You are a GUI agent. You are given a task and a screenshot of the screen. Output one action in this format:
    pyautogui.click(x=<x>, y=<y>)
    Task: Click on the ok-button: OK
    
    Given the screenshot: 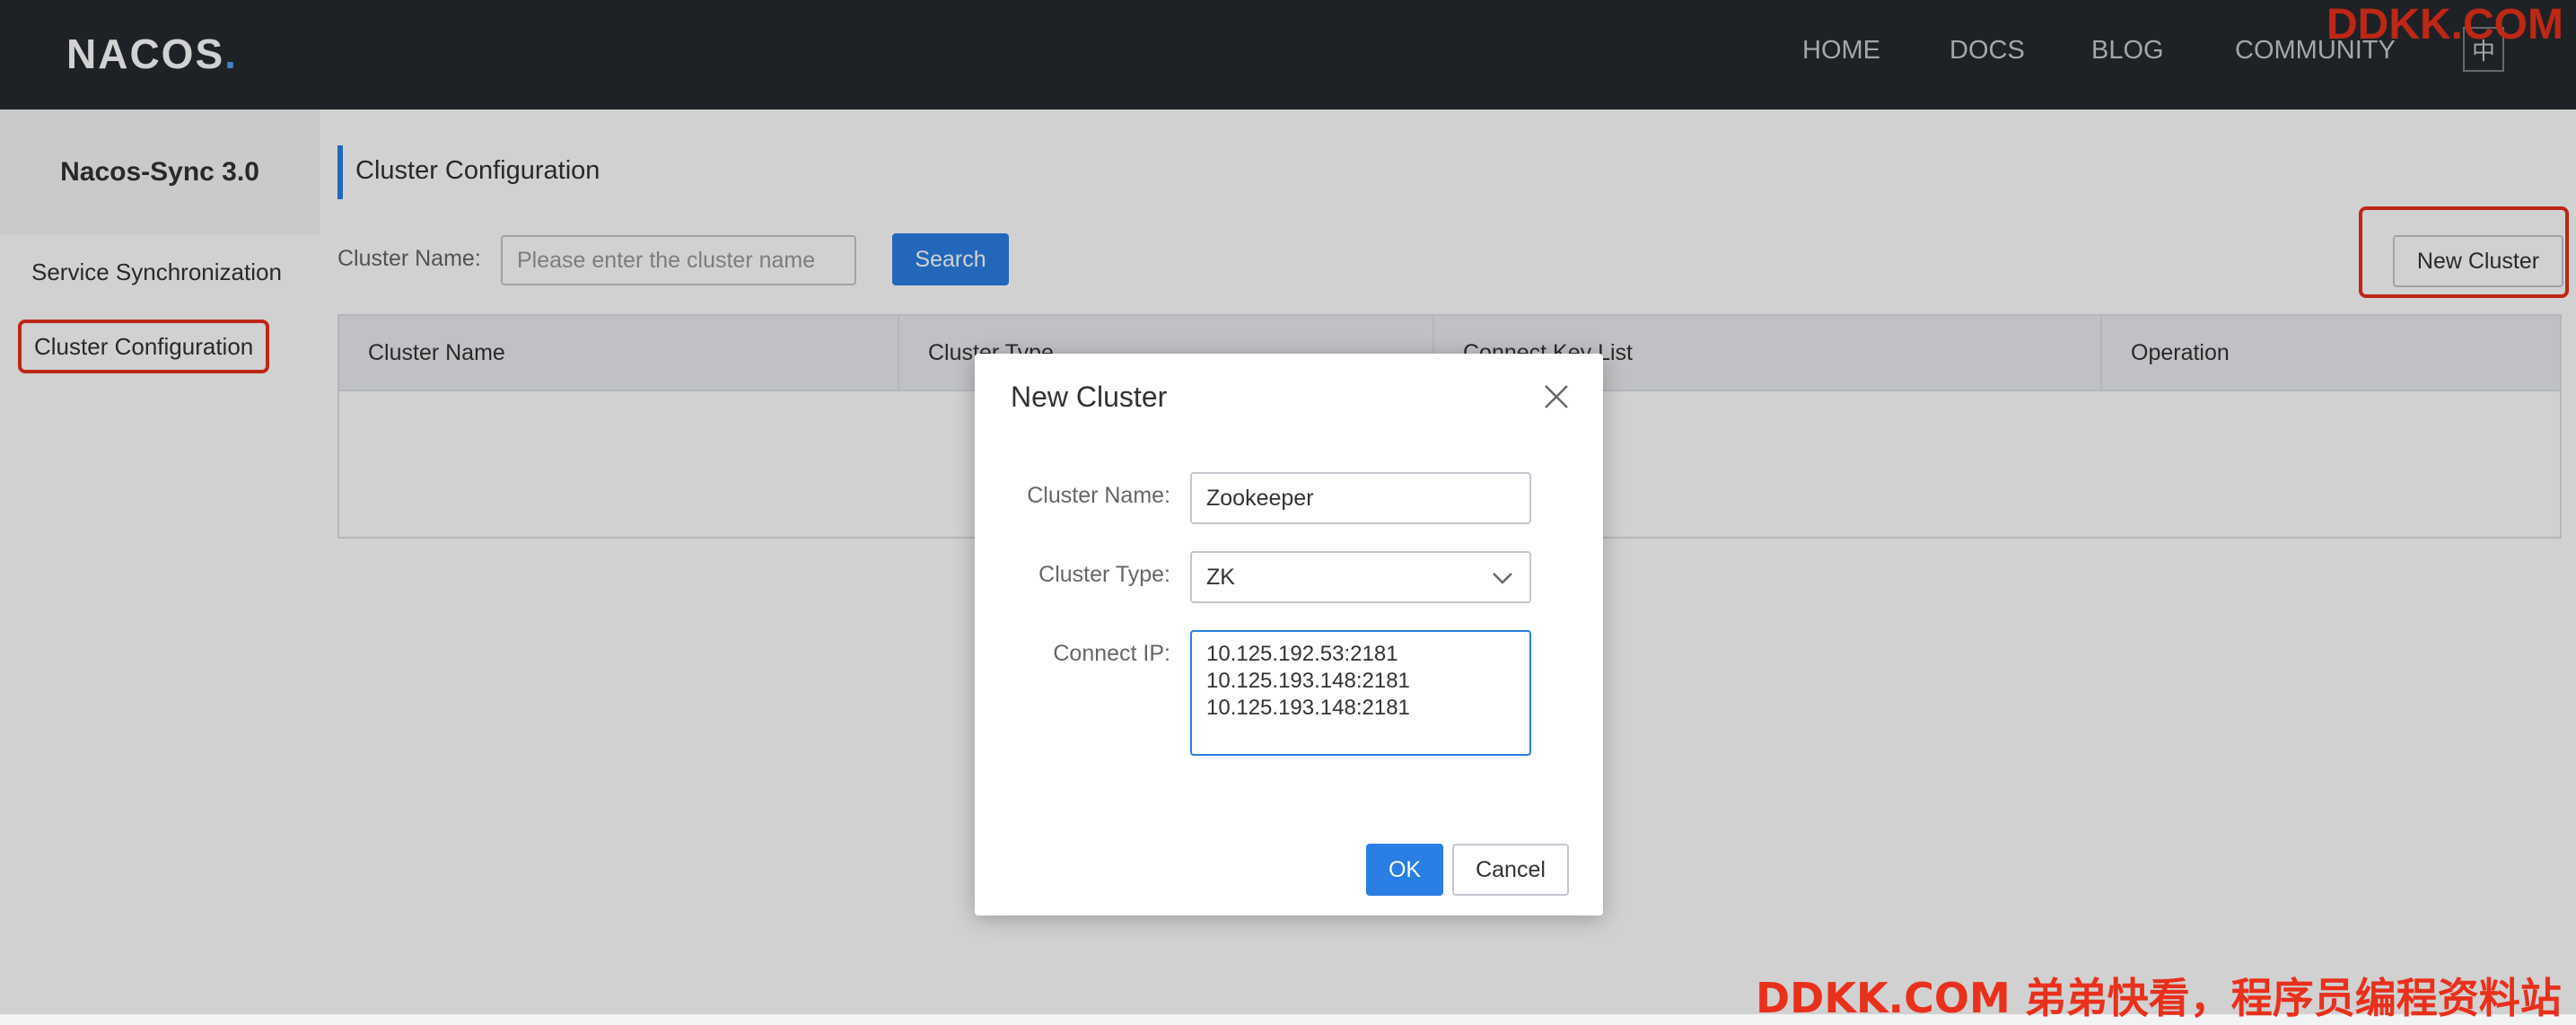 What is the action you would take?
    pyautogui.click(x=1404, y=870)
    